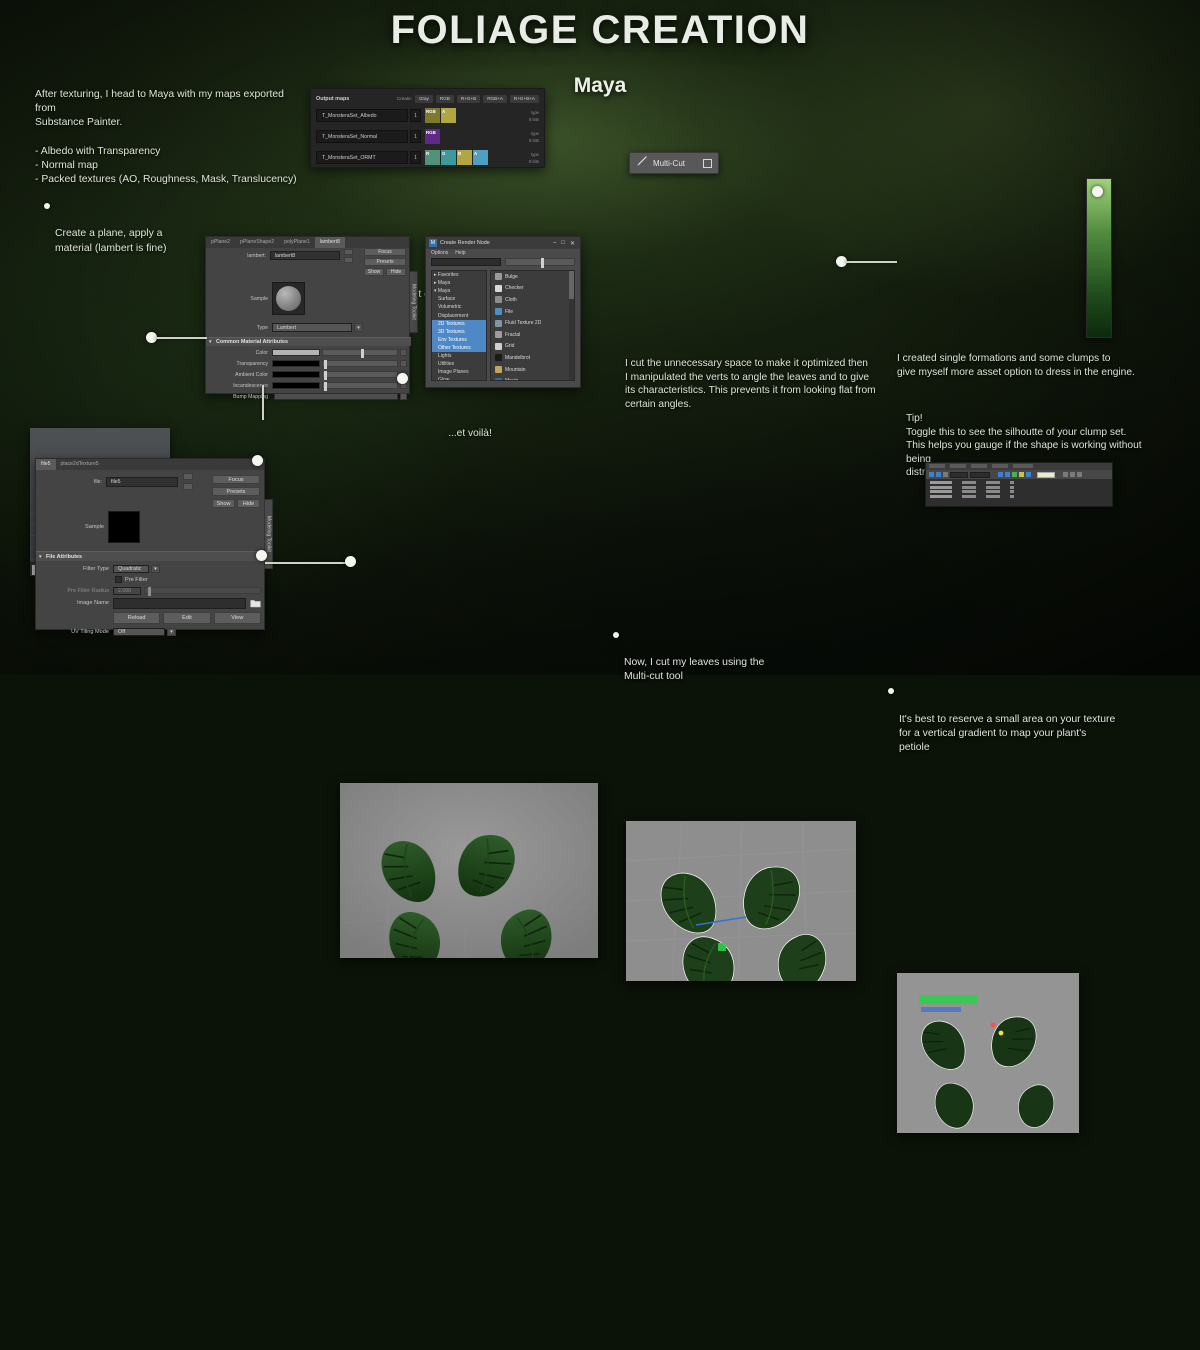 The width and height of the screenshot is (1200, 1350). What do you see at coordinates (220, 242) in the screenshot?
I see `tab-pplane2: pPlane2` at bounding box center [220, 242].